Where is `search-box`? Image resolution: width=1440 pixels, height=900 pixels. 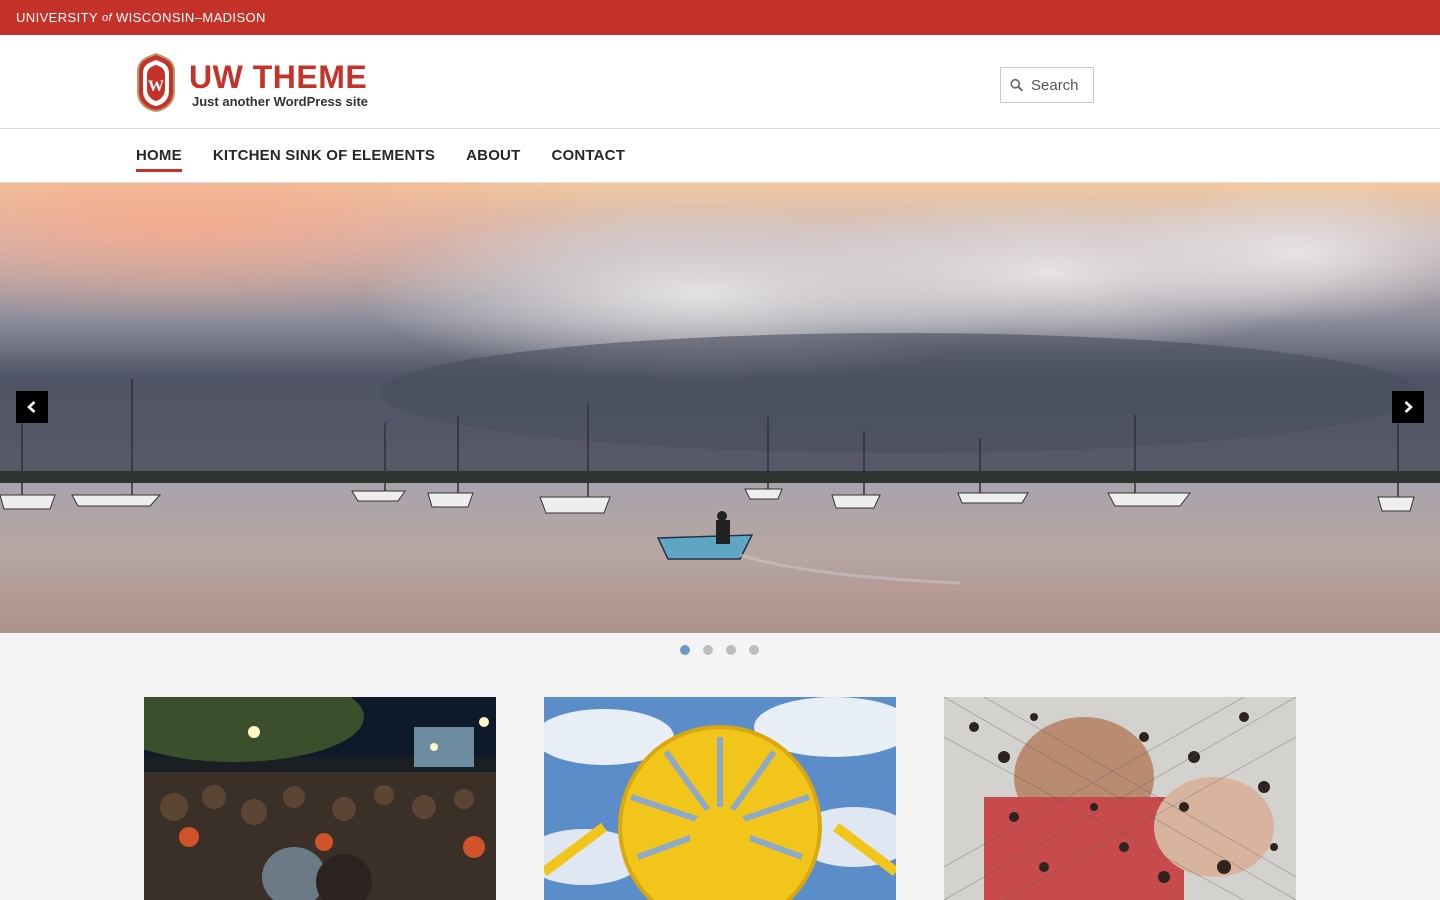
search-box is located at coordinates (1047, 85).